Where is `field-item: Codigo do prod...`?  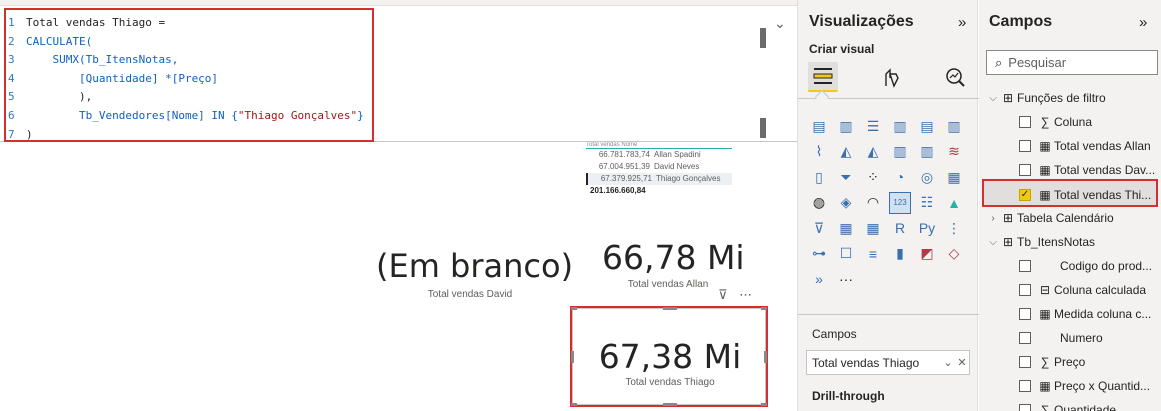
field-item: Codigo do prod... is located at coordinates (1085, 266).